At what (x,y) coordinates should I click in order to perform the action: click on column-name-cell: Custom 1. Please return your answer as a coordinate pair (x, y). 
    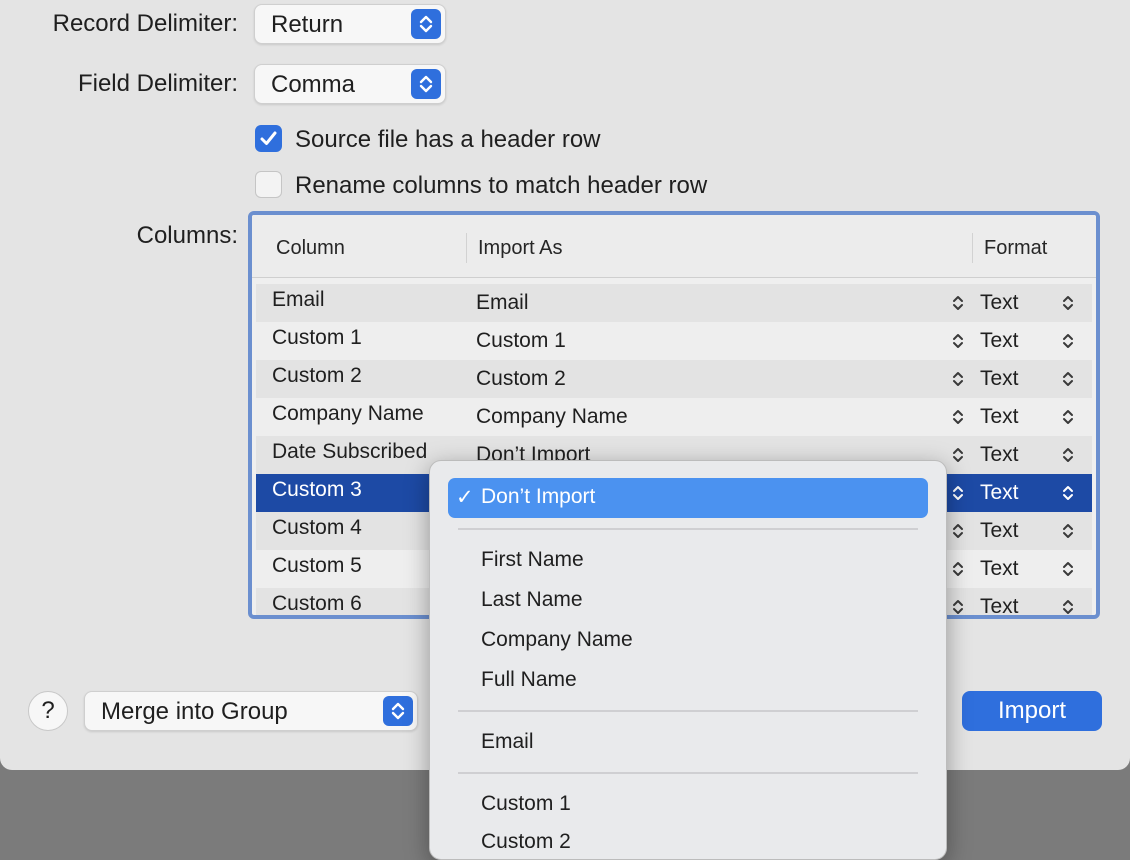
    Looking at the image, I should click on (317, 337).